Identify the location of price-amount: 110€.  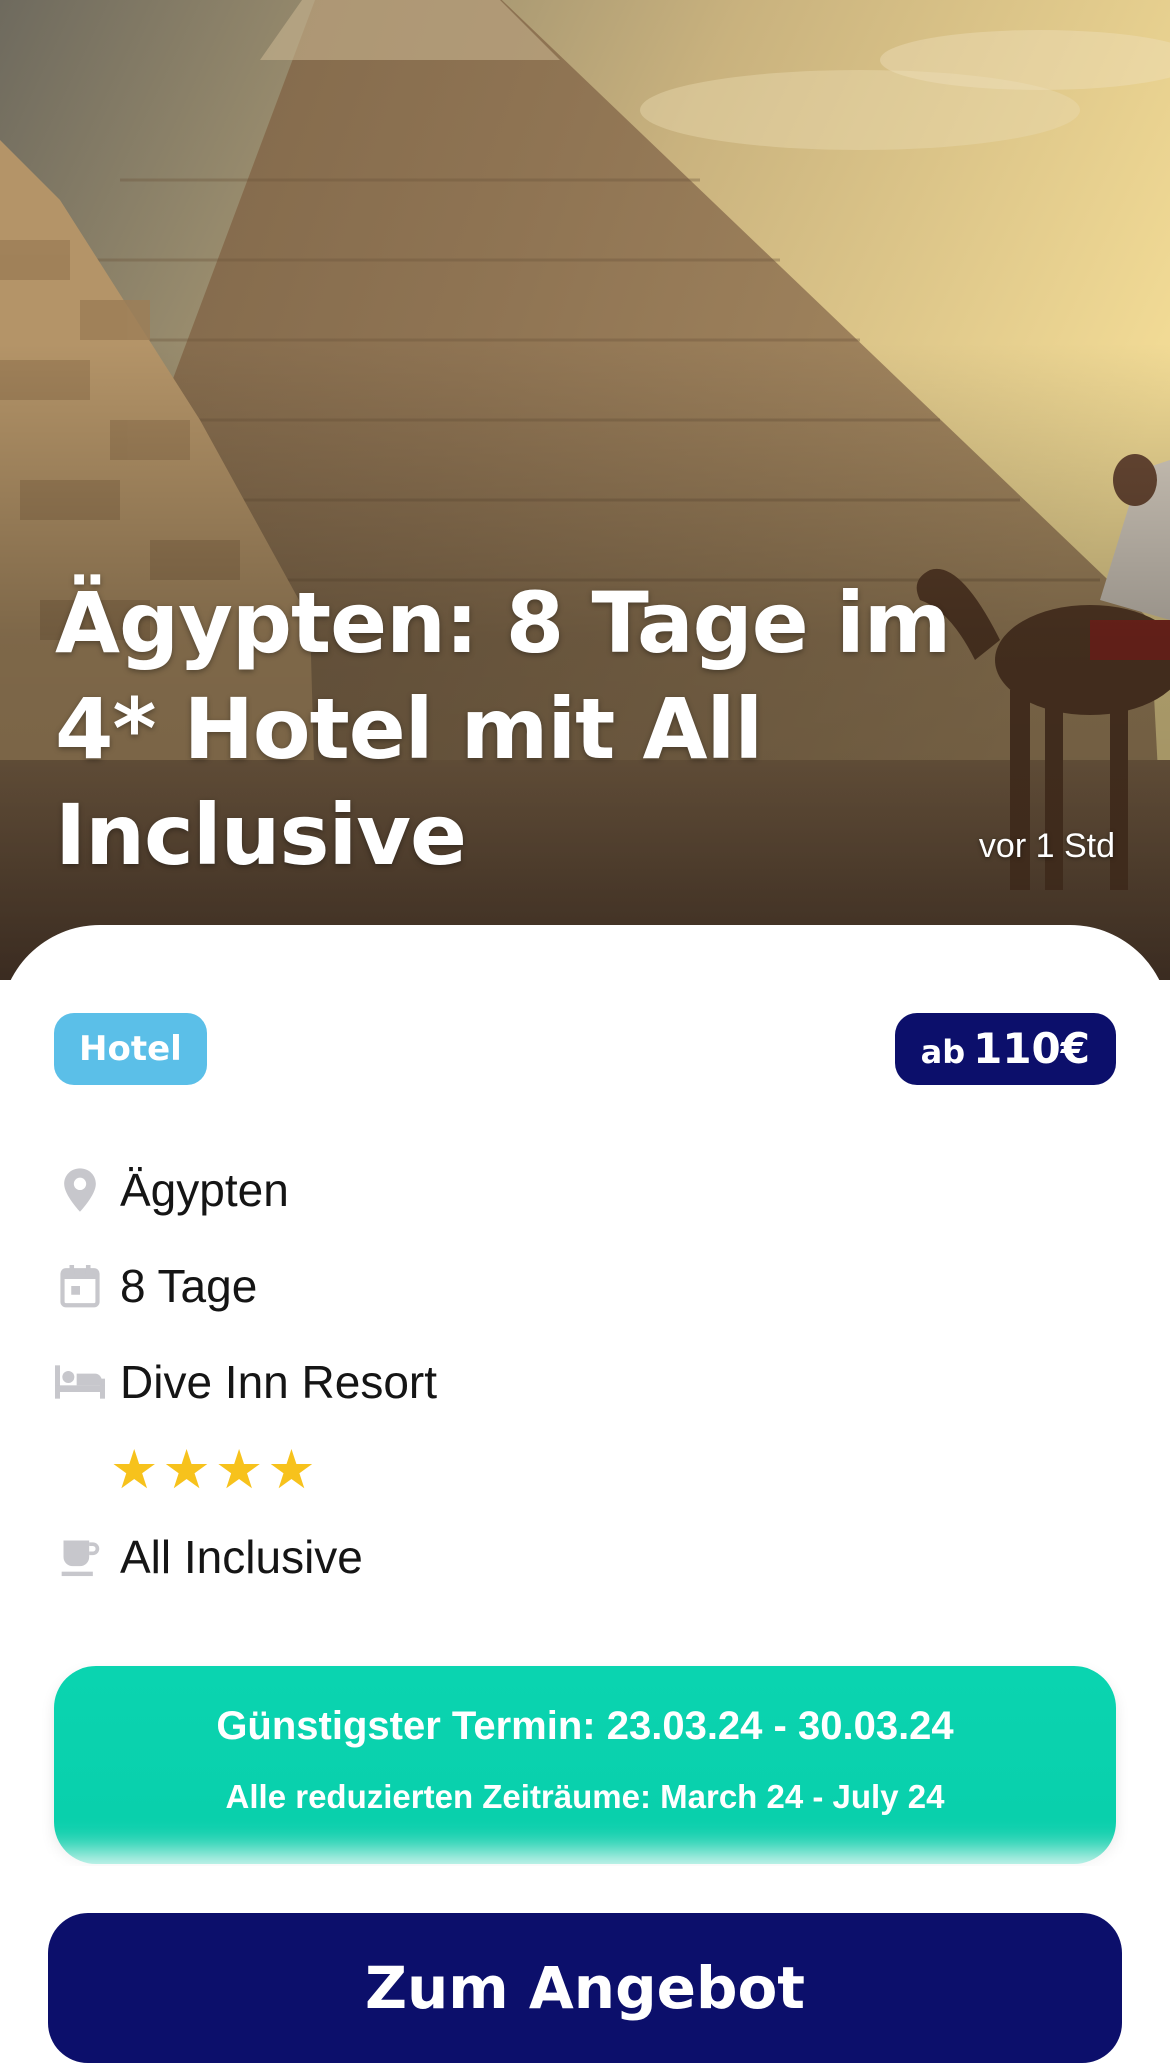
(1031, 1048).